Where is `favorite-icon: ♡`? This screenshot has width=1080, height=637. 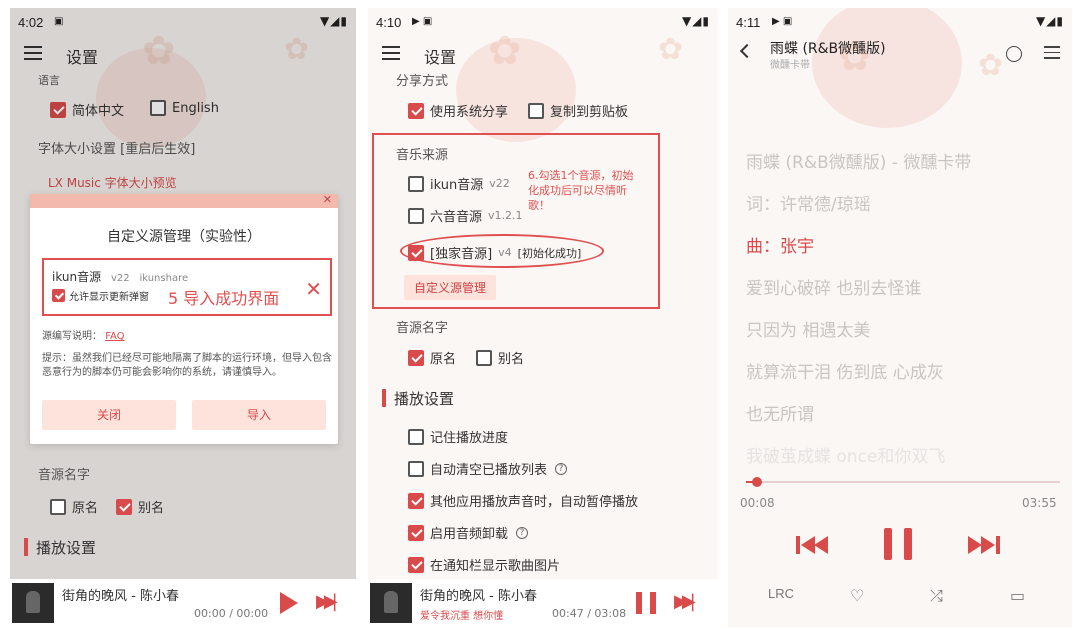 favorite-icon: ♡ is located at coordinates (857, 595).